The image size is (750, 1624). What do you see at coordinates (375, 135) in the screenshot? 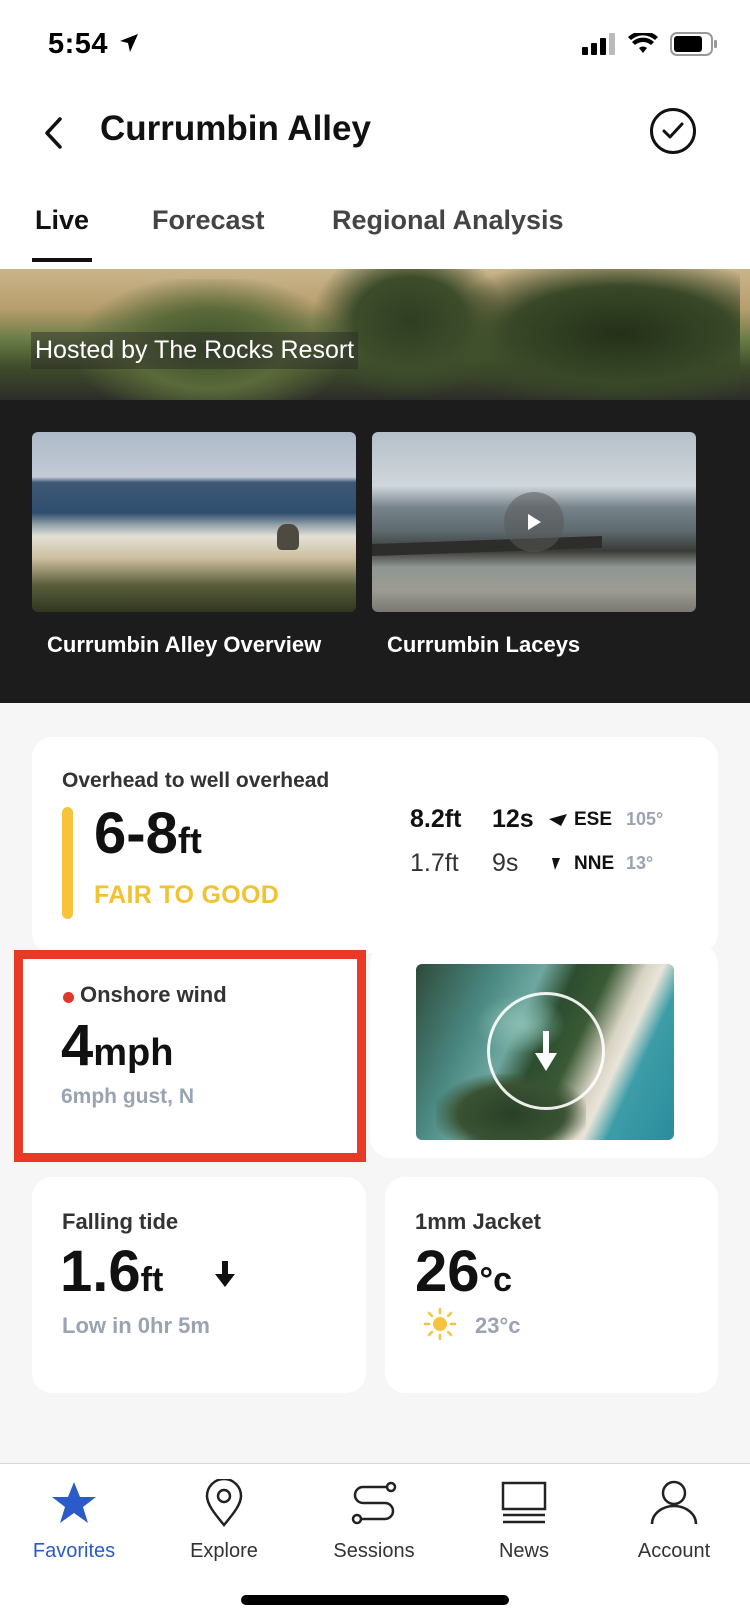
I see `header: Currumbin Alley` at bounding box center [375, 135].